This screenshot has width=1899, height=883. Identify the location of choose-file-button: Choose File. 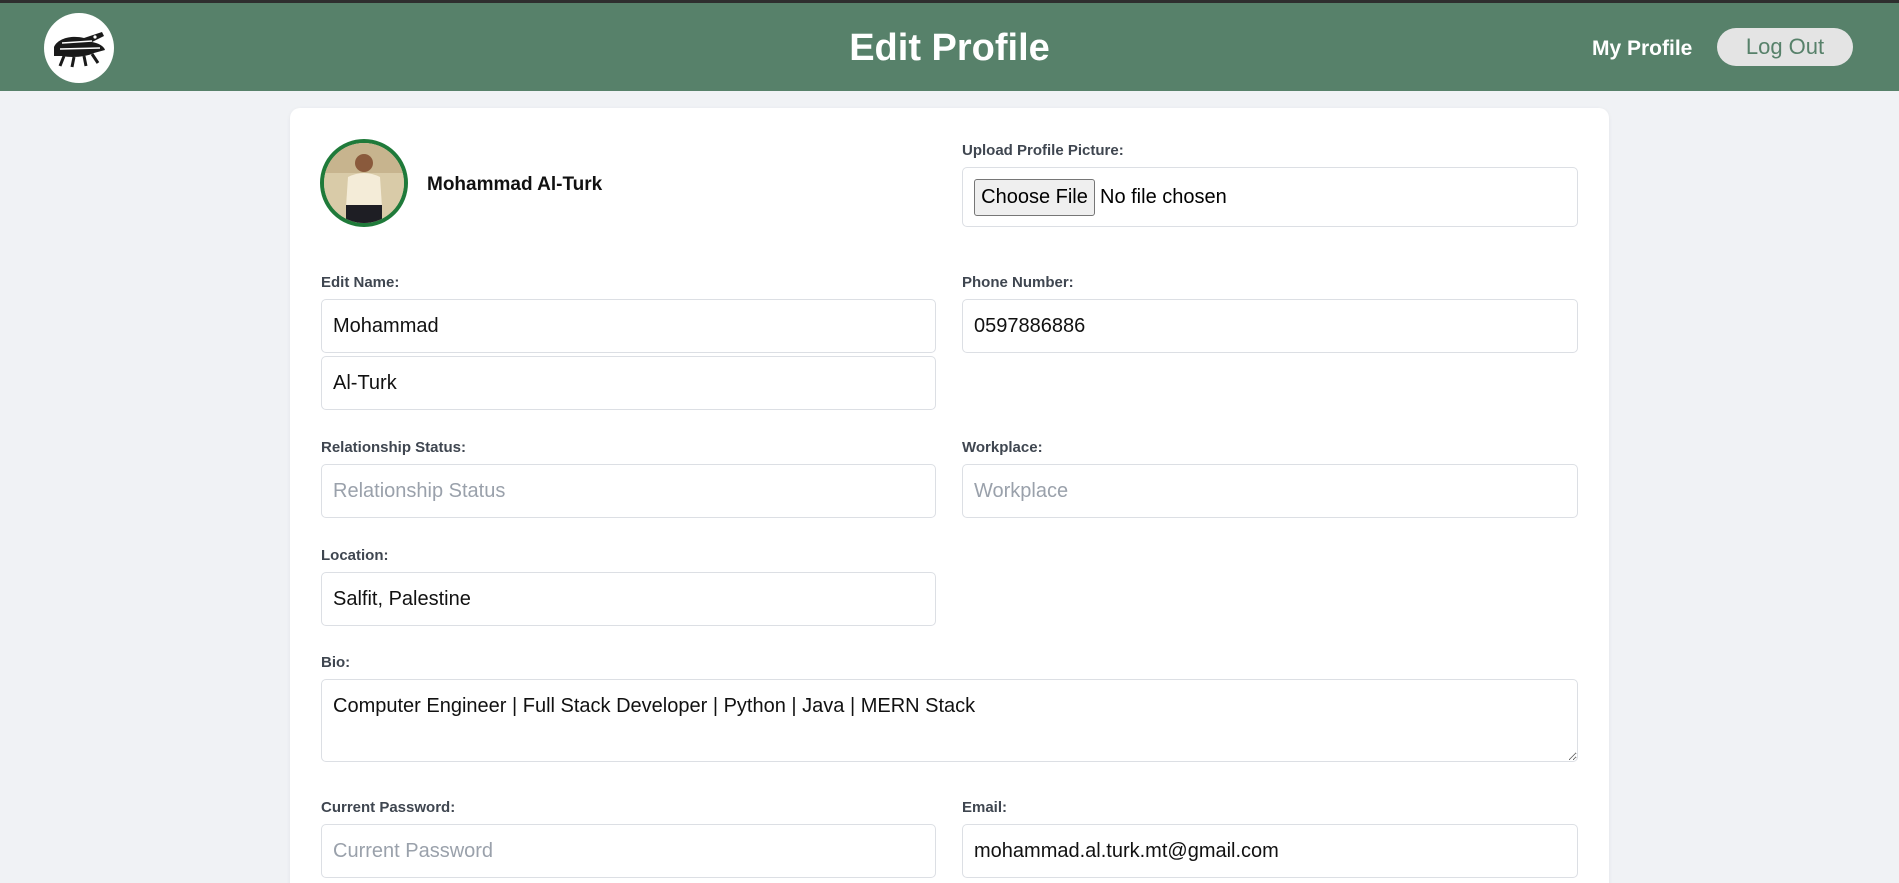
(1034, 197).